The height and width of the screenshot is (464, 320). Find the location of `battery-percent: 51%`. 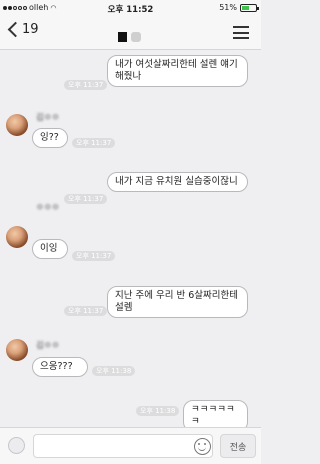

battery-percent: 51% is located at coordinates (228, 7).